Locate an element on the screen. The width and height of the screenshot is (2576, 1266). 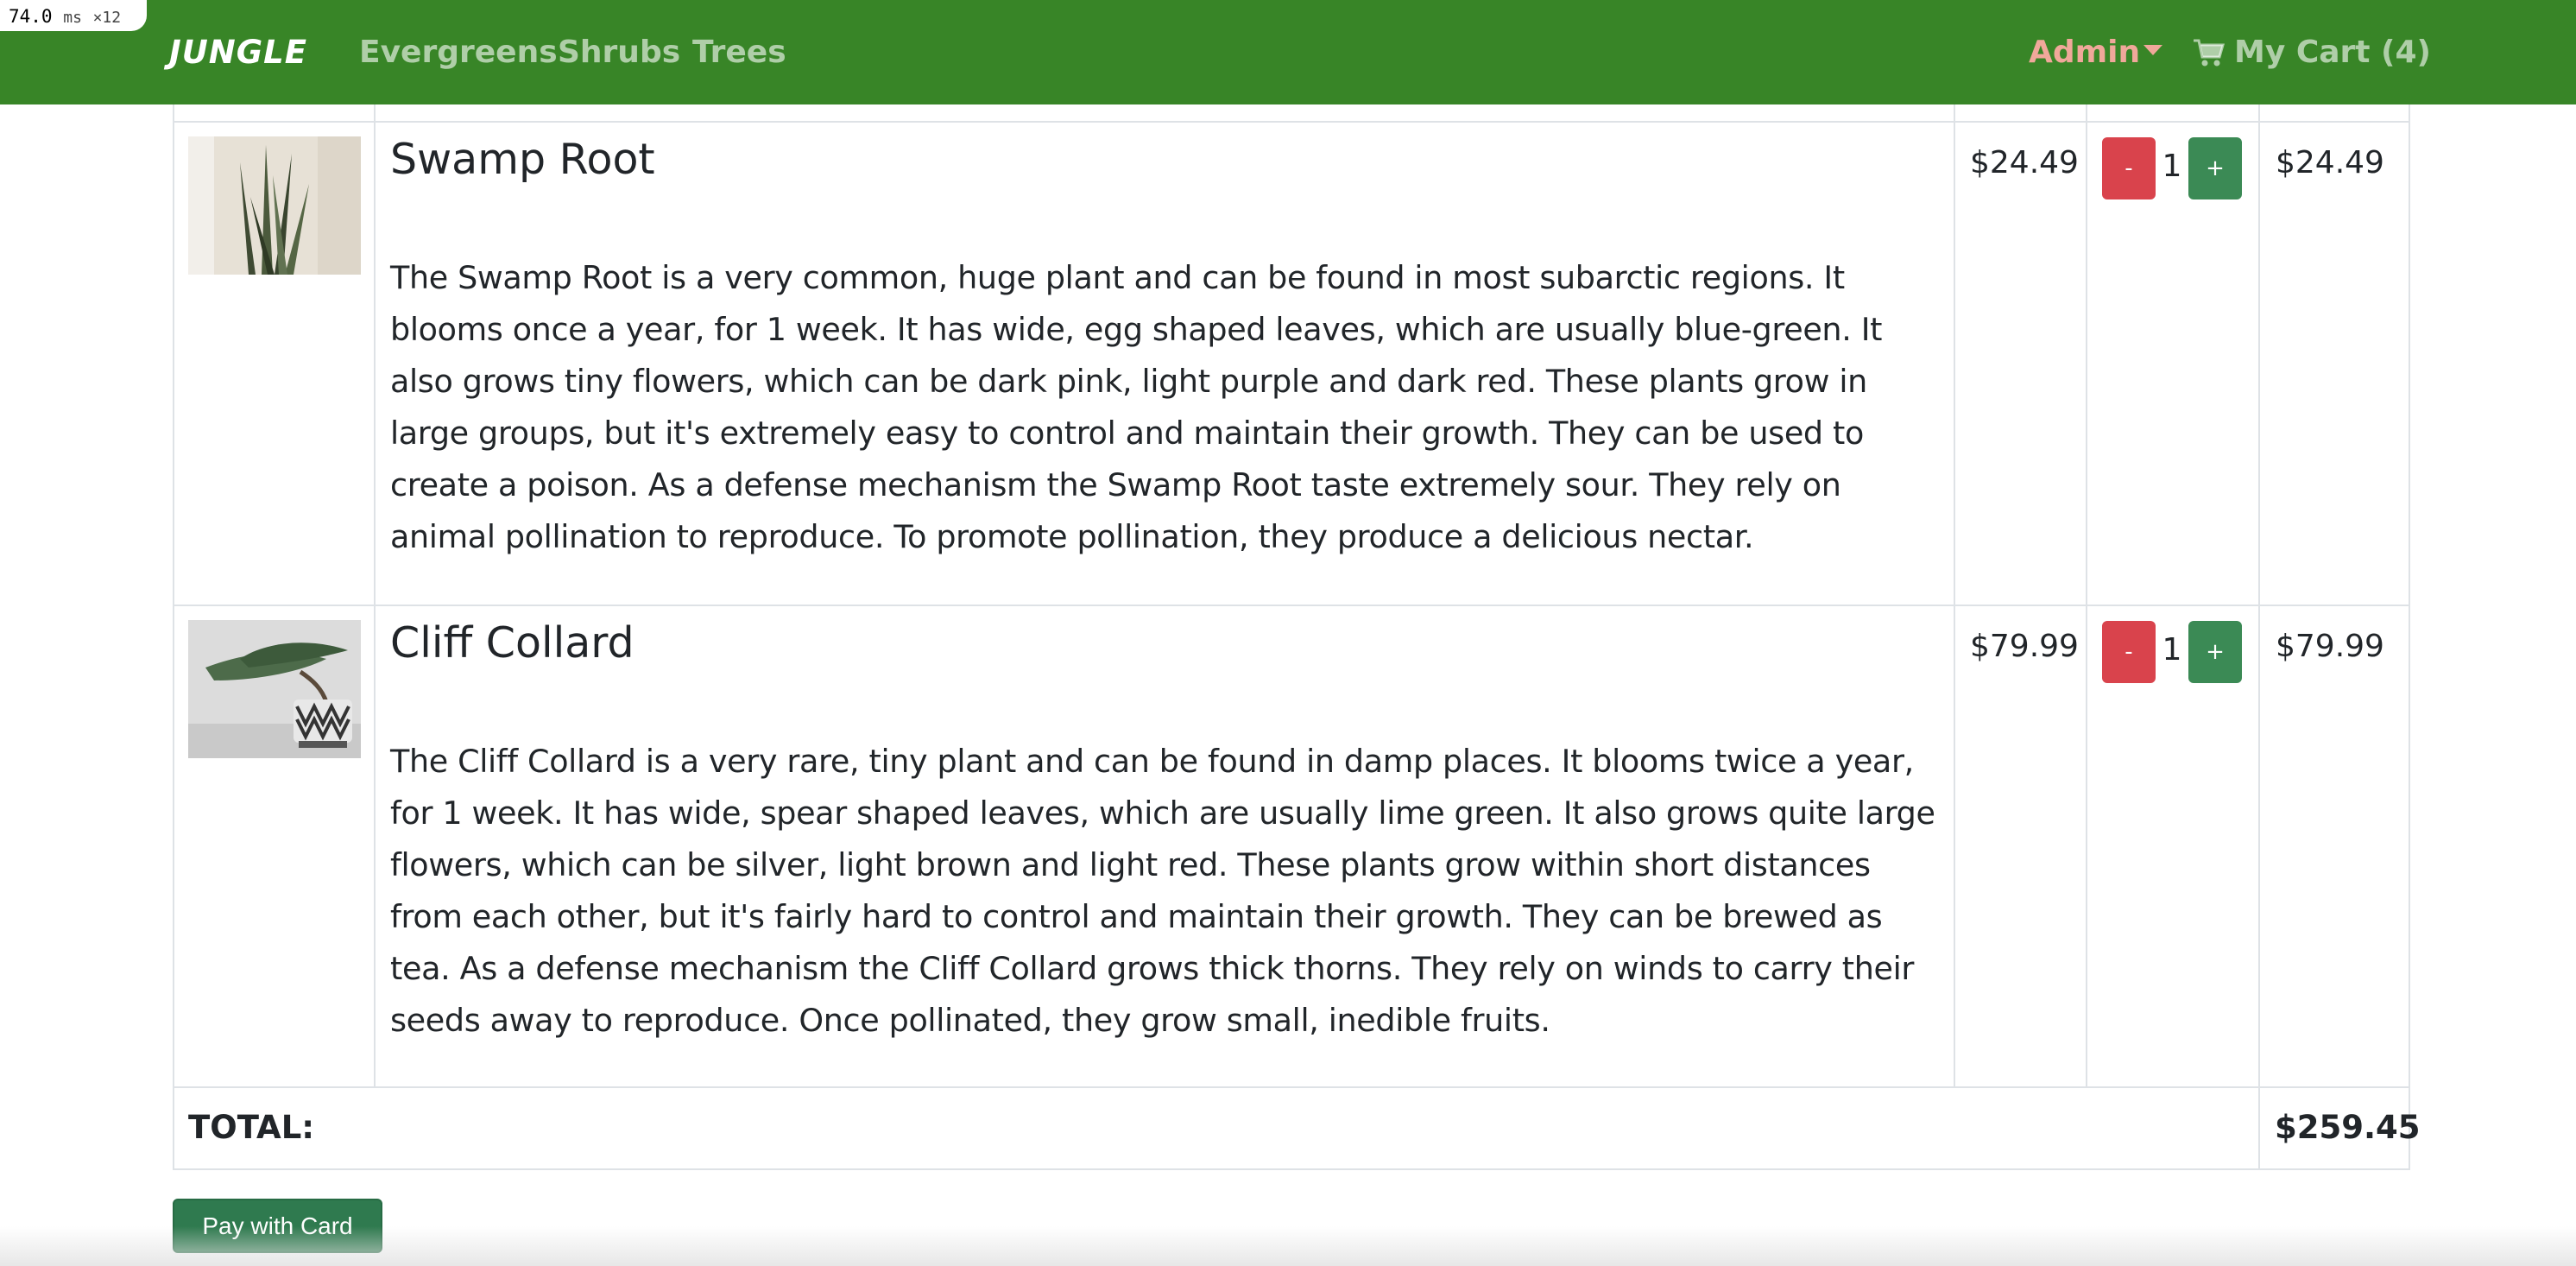
total-value: $259.45 is located at coordinates (2348, 1127).